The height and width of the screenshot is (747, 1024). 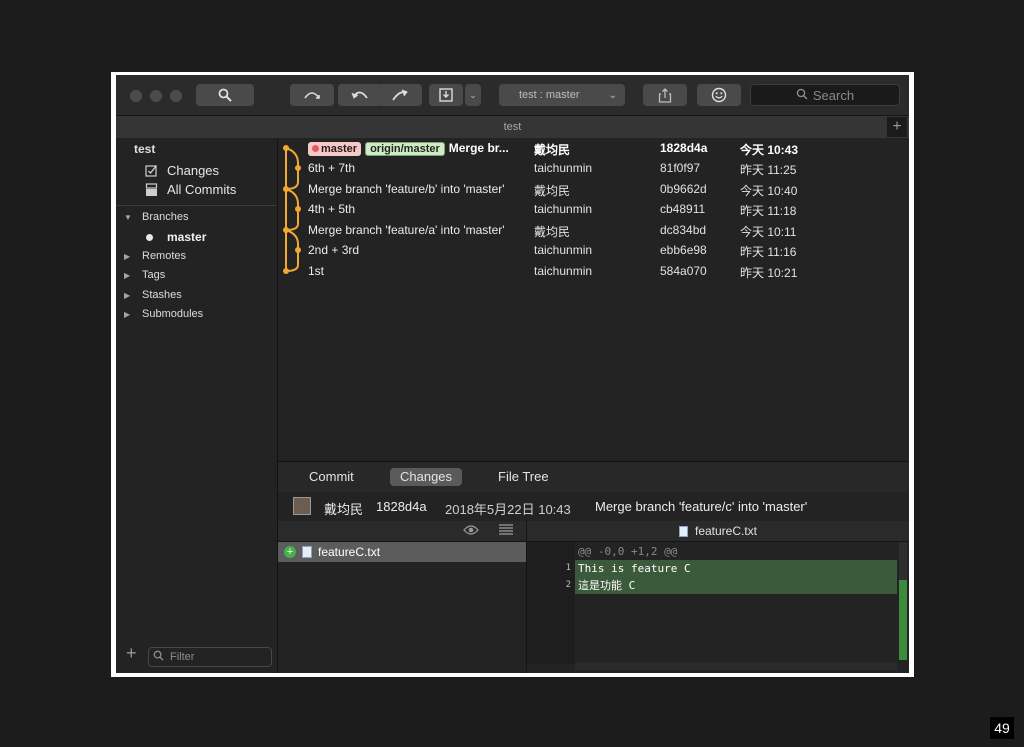 I want to click on repository-name: test, so click(x=145, y=149).